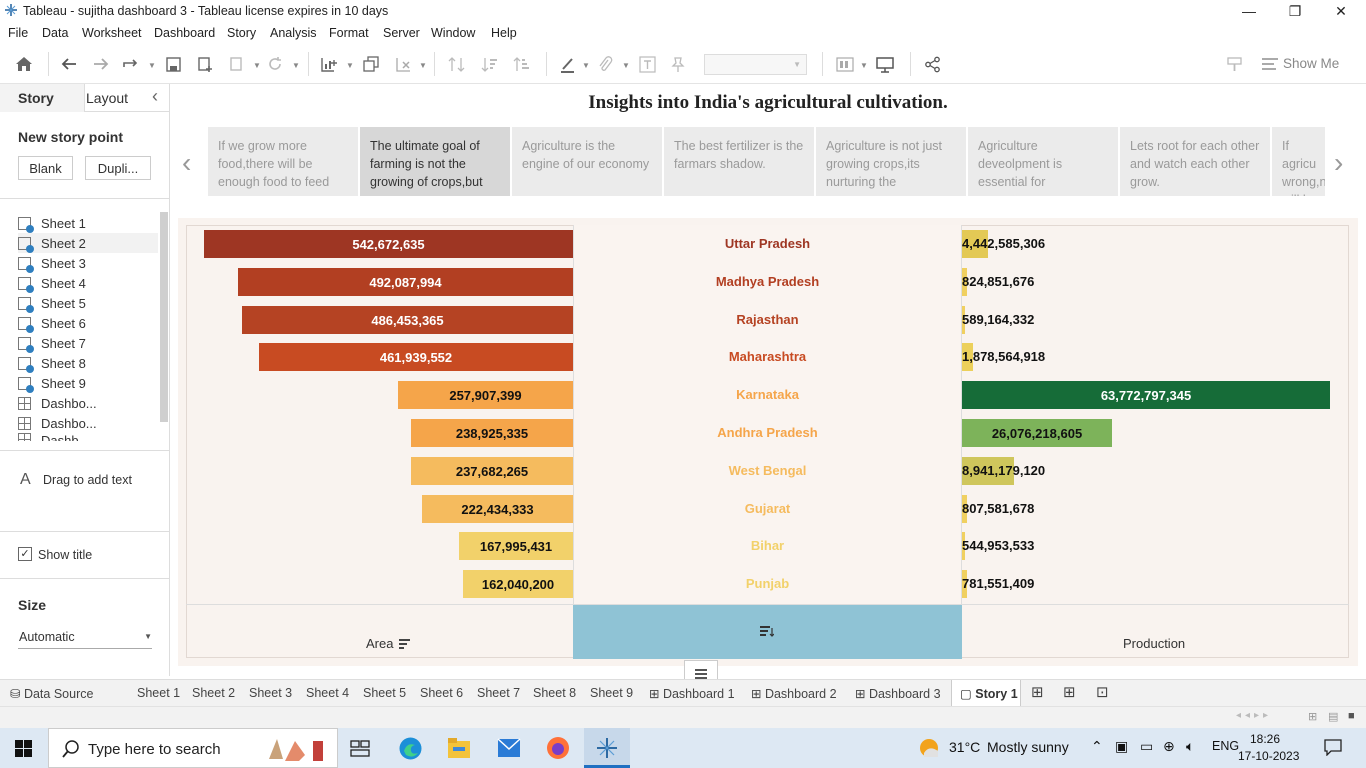  Describe the element at coordinates (767, 356) in the screenshot. I see `state-label-maharashtra: Maharashtra` at that location.